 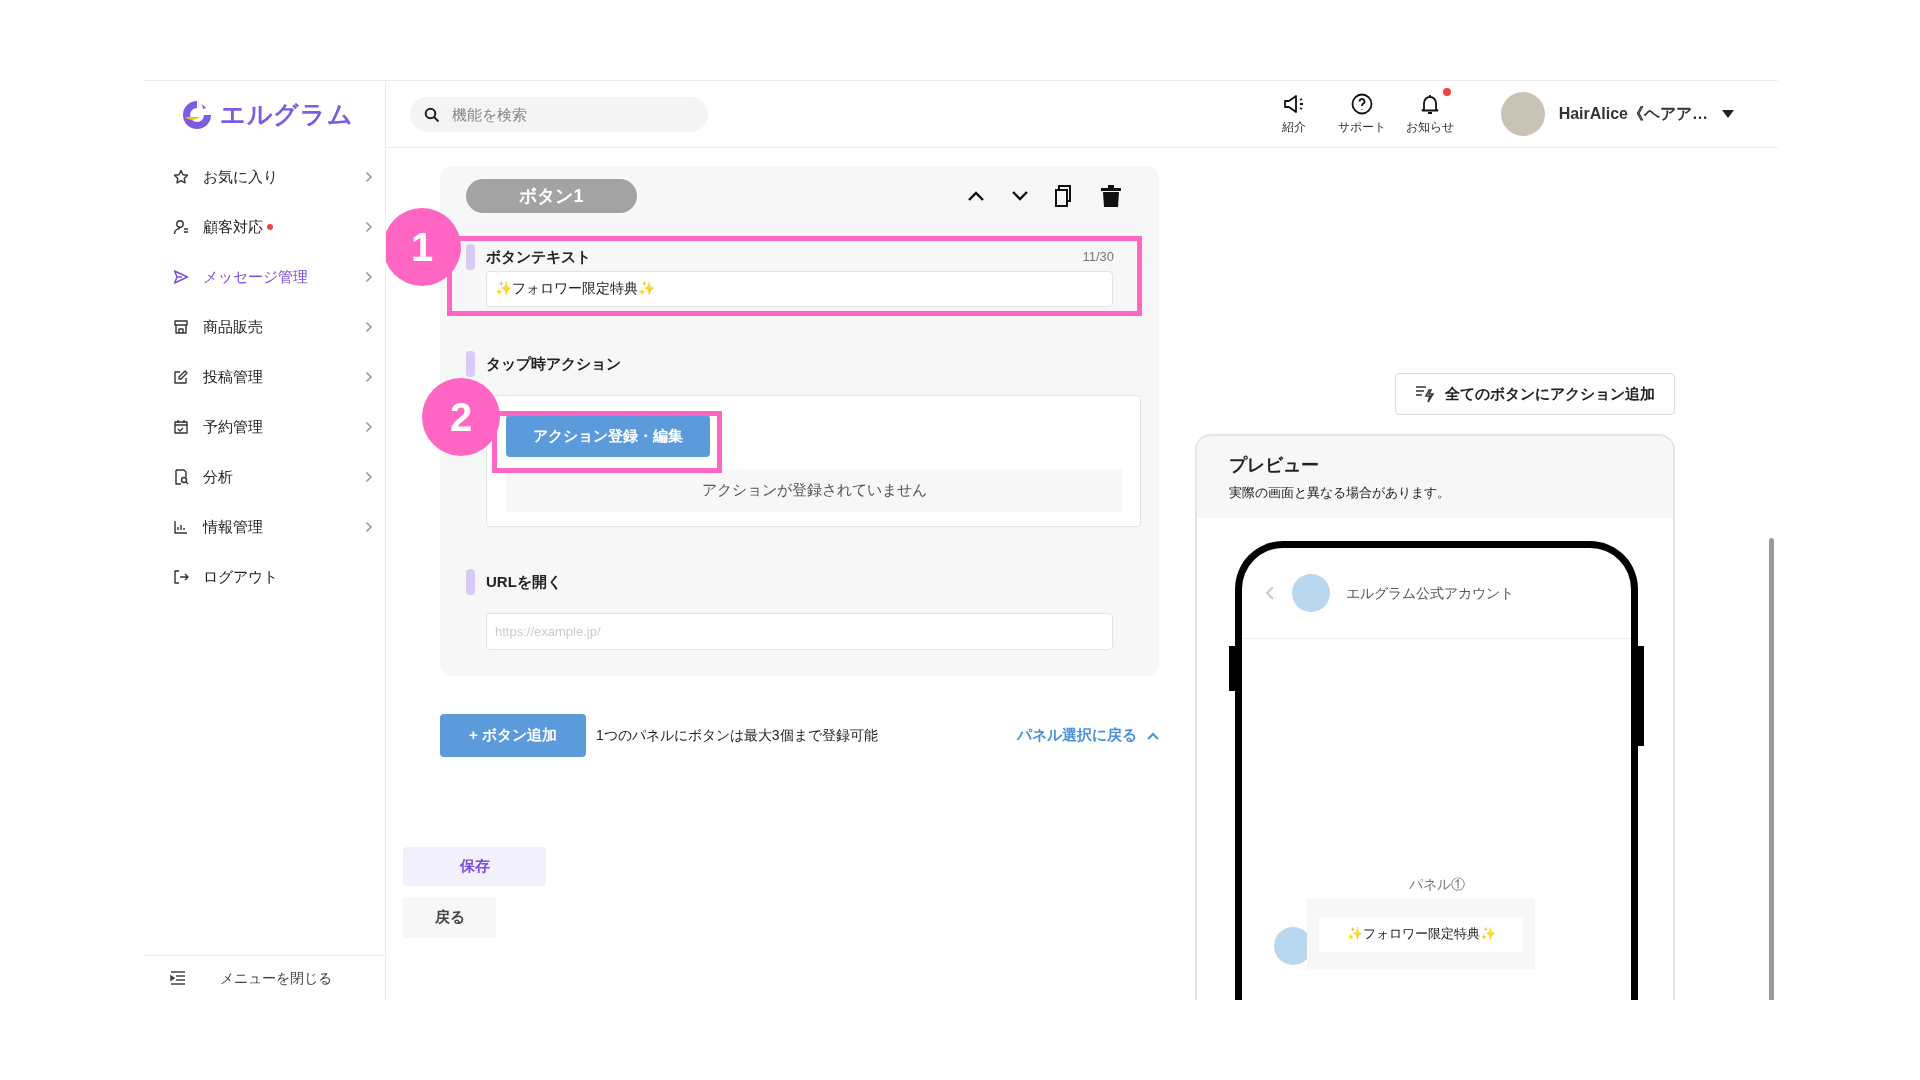 What do you see at coordinates (264, 427) in the screenshot?
I see `sidebar-item: 予約管理` at bounding box center [264, 427].